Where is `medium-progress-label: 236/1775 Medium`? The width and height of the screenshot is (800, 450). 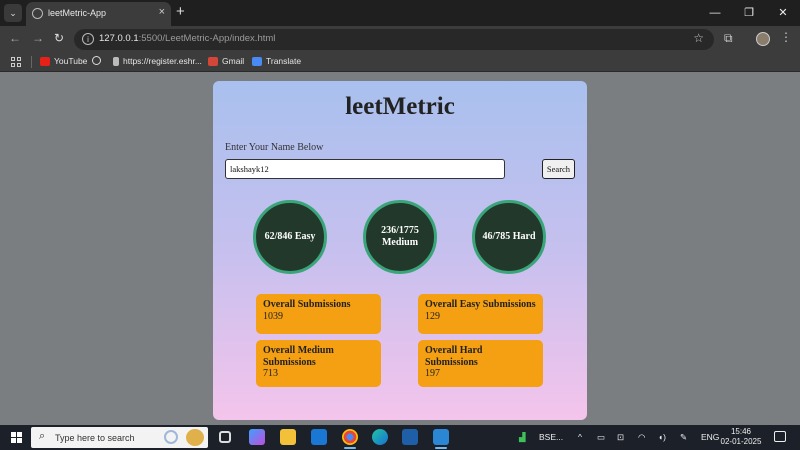
medium-progress-label: 236/1775 Medium is located at coordinates (400, 236).